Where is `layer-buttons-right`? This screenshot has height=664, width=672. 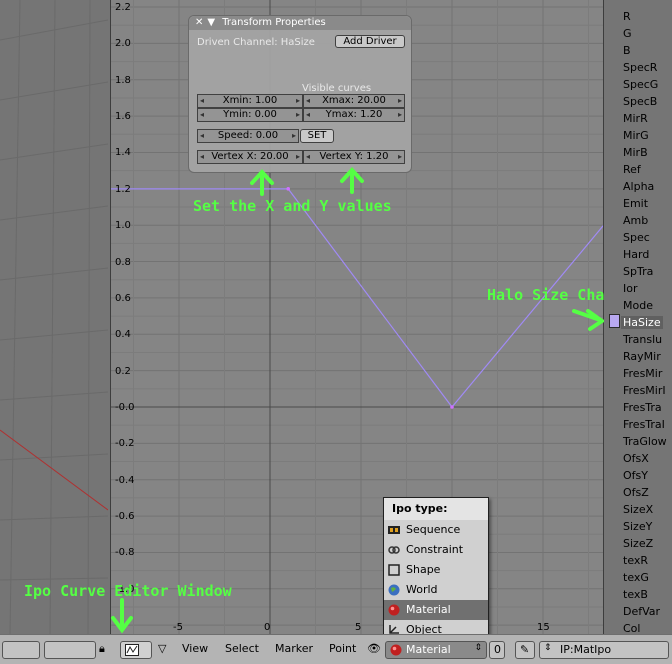 layer-buttons-right is located at coordinates (70, 650).